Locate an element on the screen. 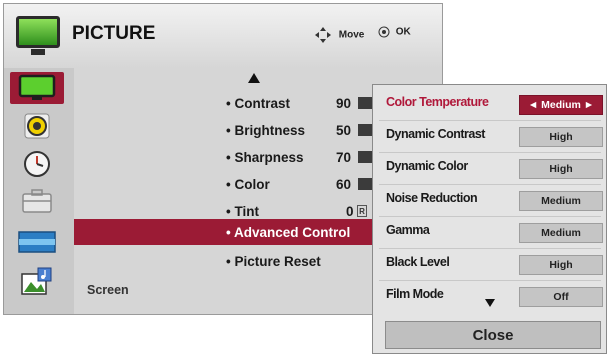 The height and width of the screenshot is (354, 607). sidebar-item-screen is located at coordinates (37, 242).